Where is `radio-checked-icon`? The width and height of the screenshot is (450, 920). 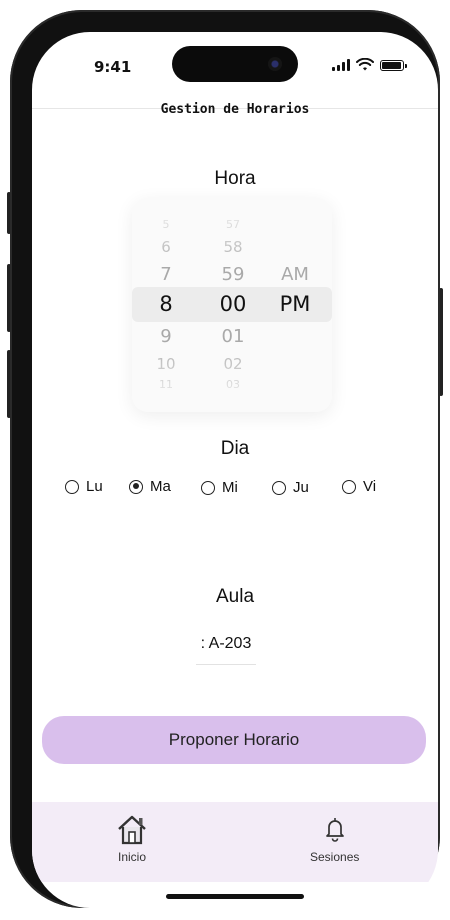
radio-checked-icon is located at coordinates (136, 486).